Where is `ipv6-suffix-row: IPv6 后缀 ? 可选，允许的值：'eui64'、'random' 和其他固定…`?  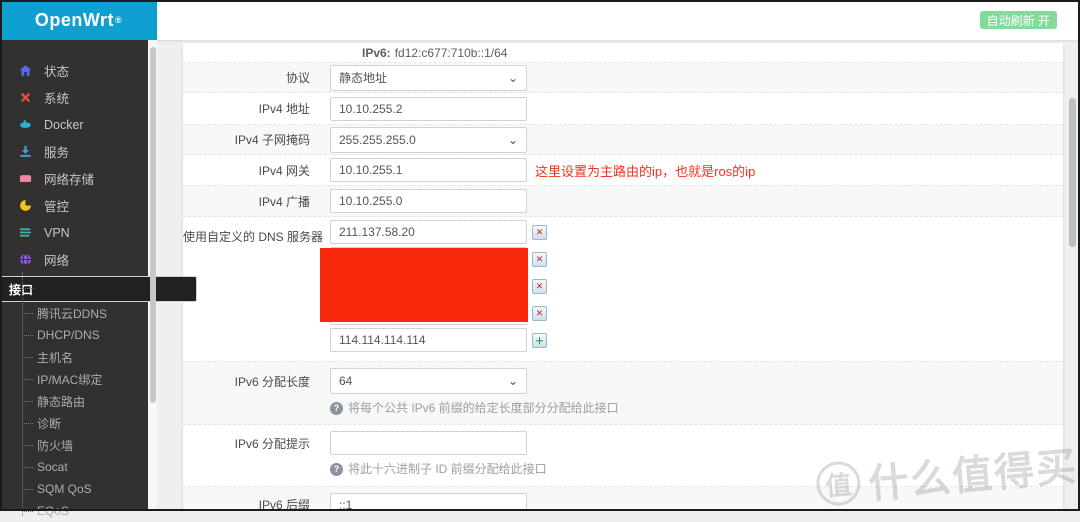 ipv6-suffix-row: IPv6 后缀 ? 可选，允许的值：'eui64'、'random' 和其他固定… is located at coordinates (623, 498).